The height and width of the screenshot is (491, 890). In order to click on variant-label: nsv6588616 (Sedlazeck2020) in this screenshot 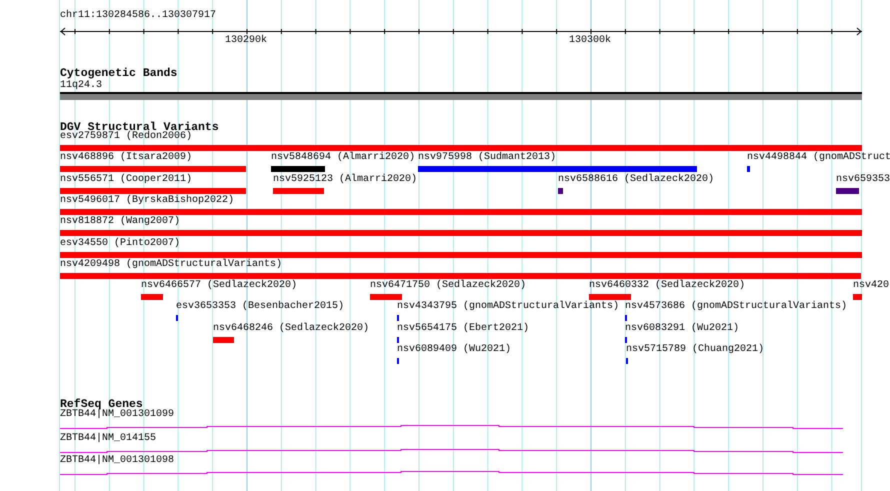, I will do `click(636, 180)`.